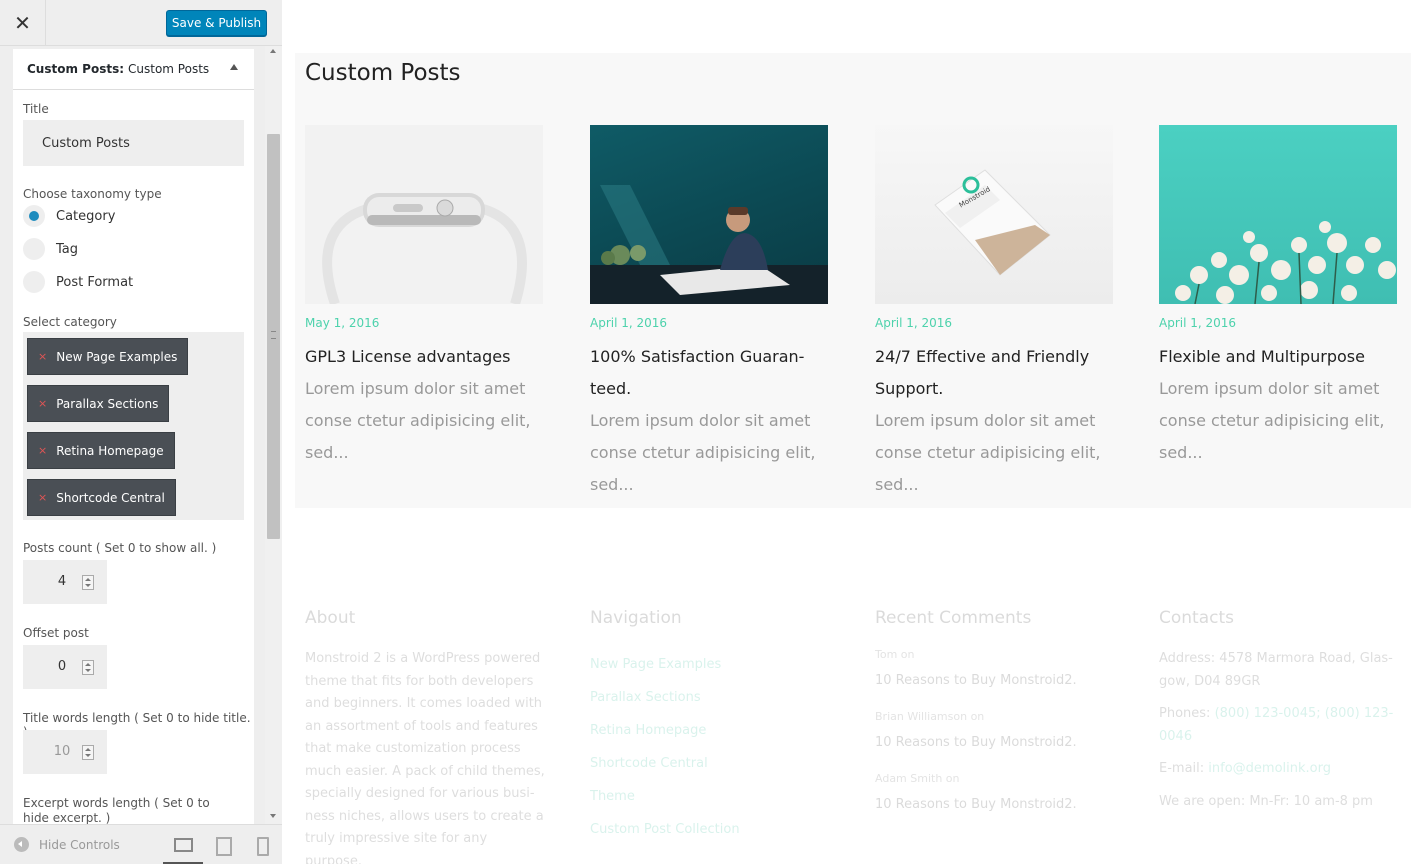 This screenshot has width=1419, height=864. I want to click on section-title: Custom Posts, so click(383, 73).